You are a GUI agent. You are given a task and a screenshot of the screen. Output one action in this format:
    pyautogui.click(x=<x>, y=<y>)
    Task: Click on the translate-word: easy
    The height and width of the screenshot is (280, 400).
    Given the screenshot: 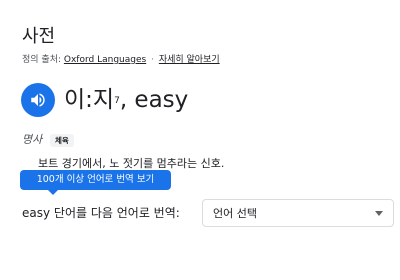 What is the action you would take?
    pyautogui.click(x=36, y=213)
    